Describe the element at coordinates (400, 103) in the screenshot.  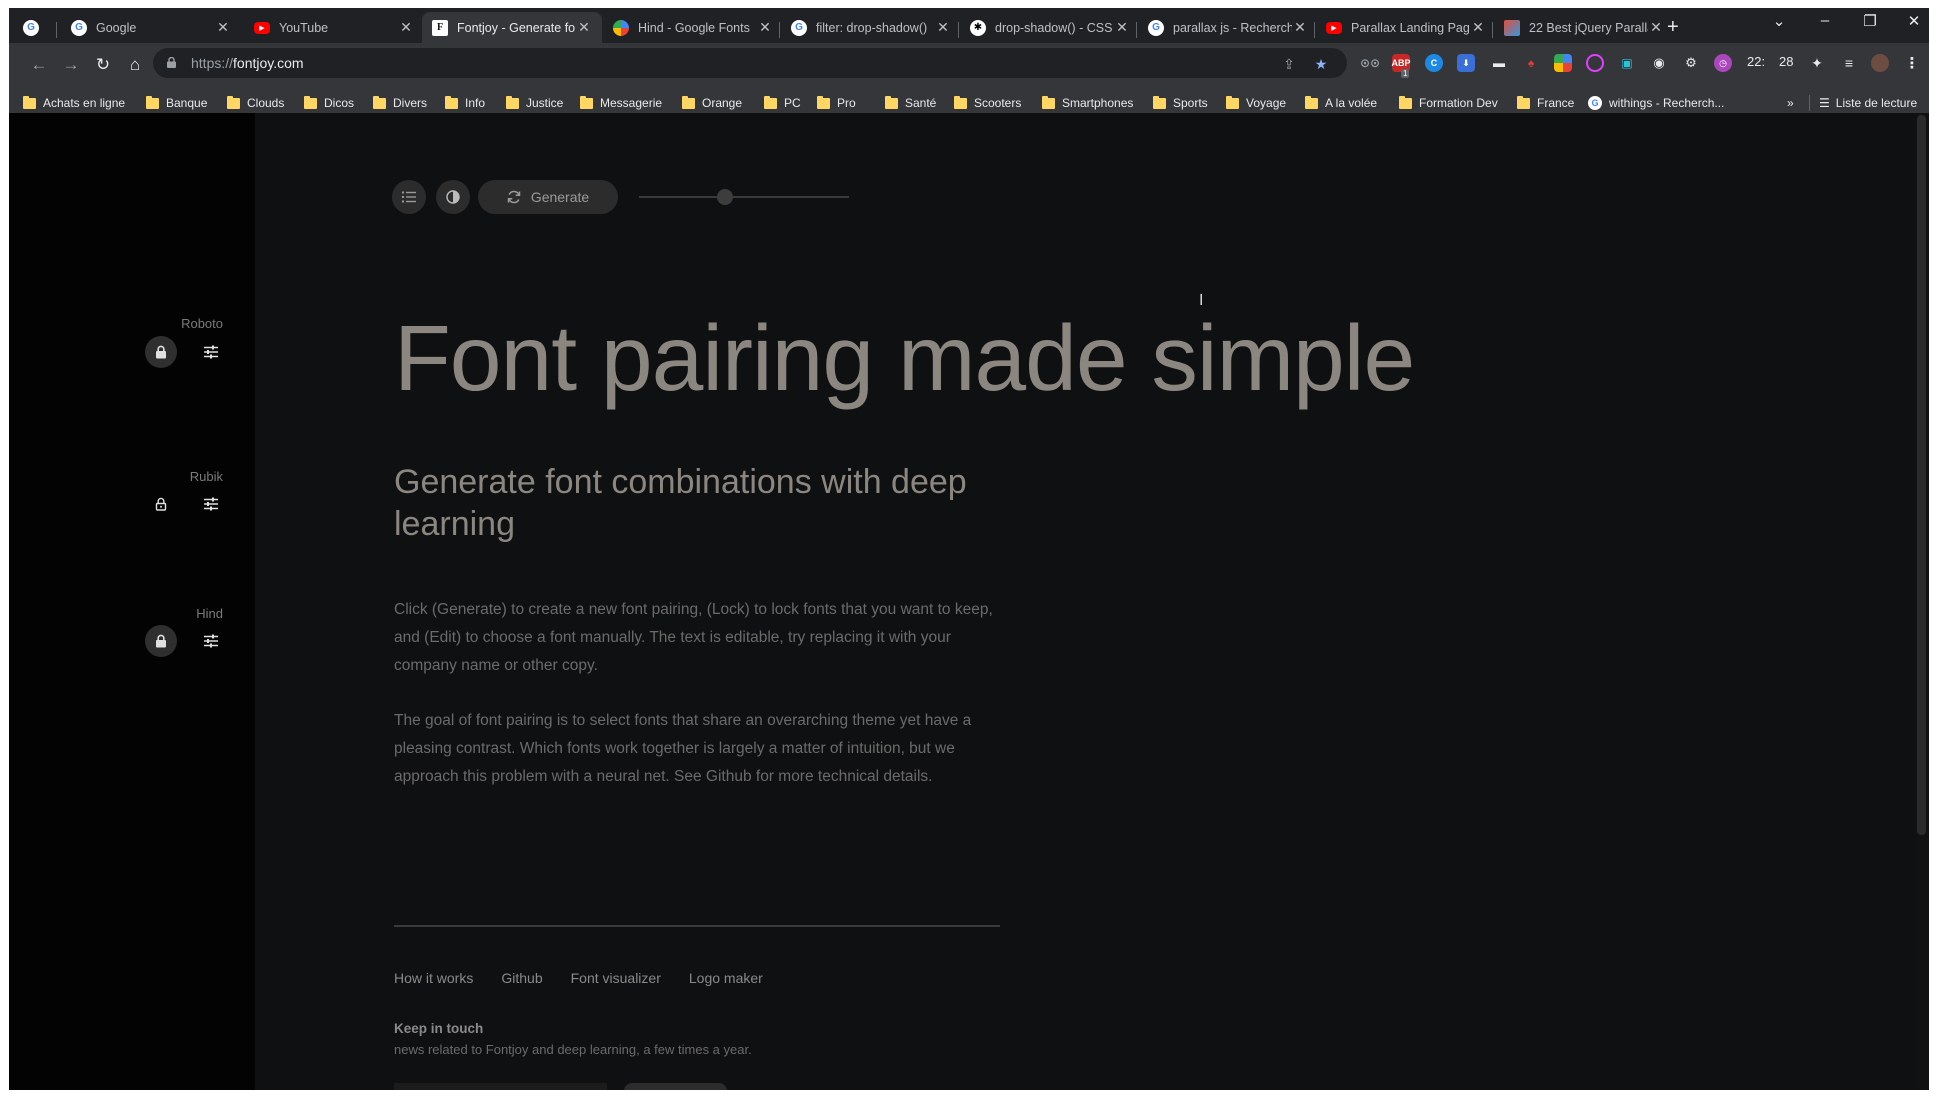
I see `bookmark-folder: Divers` at that location.